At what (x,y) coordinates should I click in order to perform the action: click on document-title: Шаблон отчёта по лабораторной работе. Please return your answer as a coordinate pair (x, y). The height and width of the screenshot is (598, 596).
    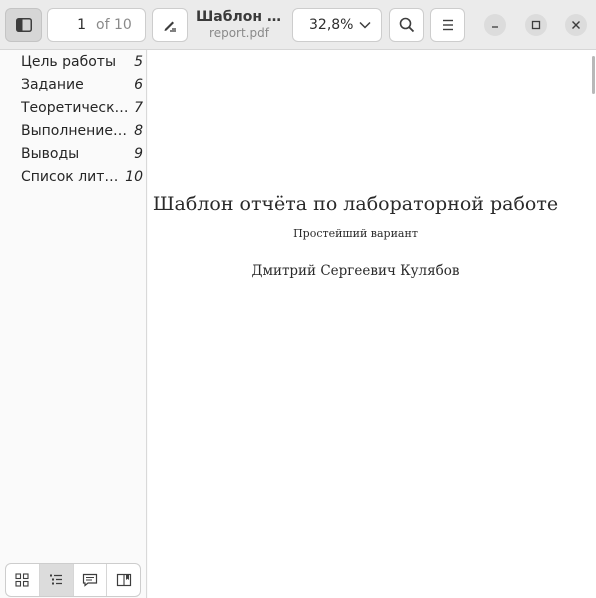
    Looking at the image, I should click on (239, 17).